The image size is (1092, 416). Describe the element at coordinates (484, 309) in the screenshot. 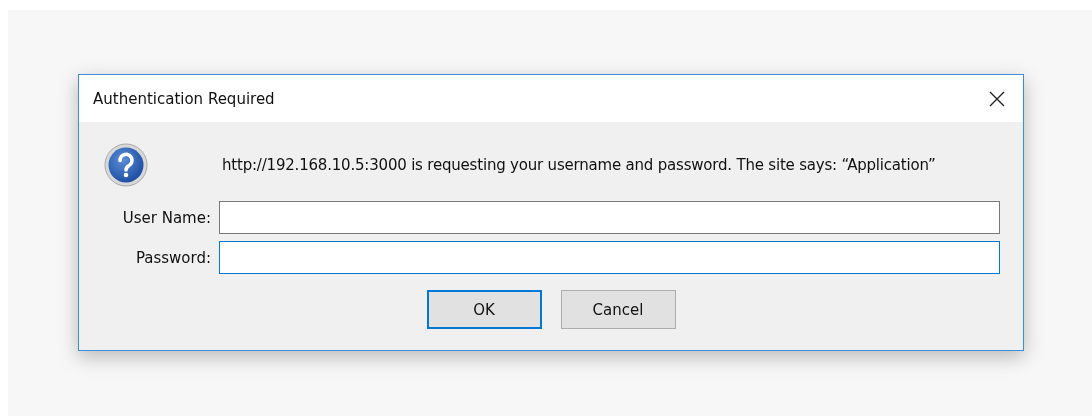

I see `ok-button: OK` at that location.